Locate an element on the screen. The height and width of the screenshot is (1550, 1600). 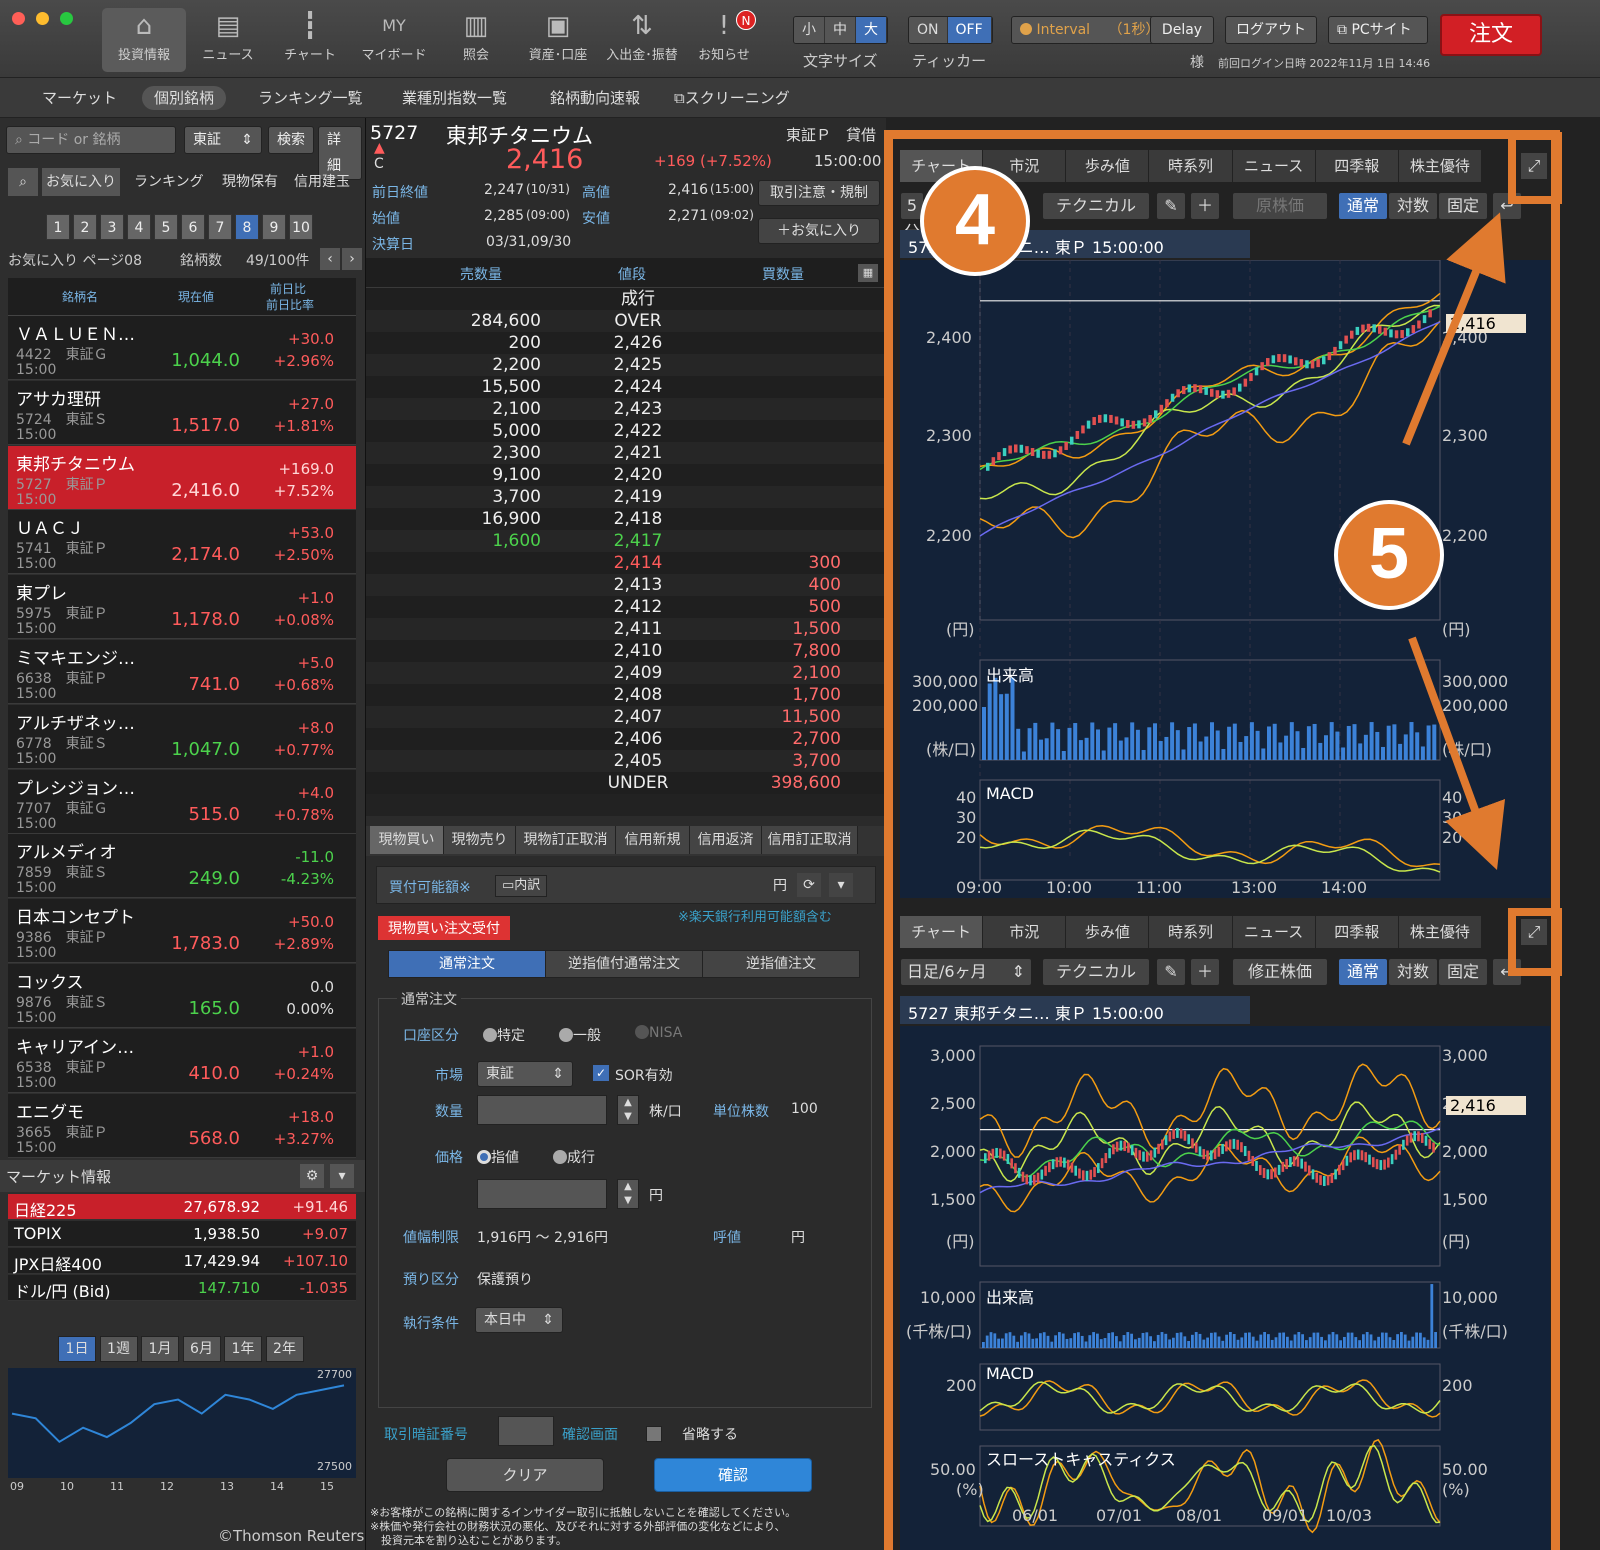
toolbar-news: ▤ ニュース is located at coordinates (228, 40).